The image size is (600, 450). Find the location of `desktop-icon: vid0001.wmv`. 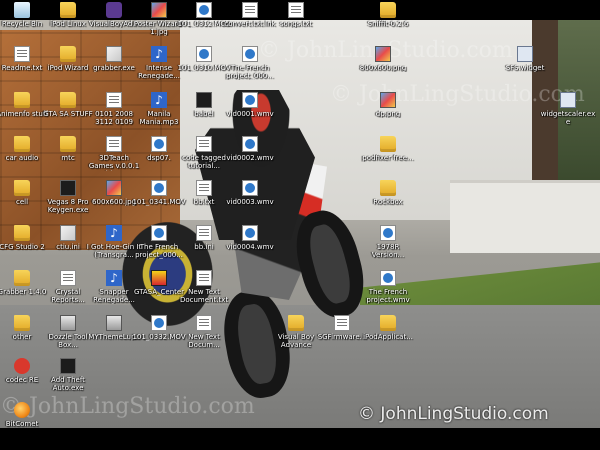

desktop-icon: vid0001.wmv is located at coordinates (250, 105).